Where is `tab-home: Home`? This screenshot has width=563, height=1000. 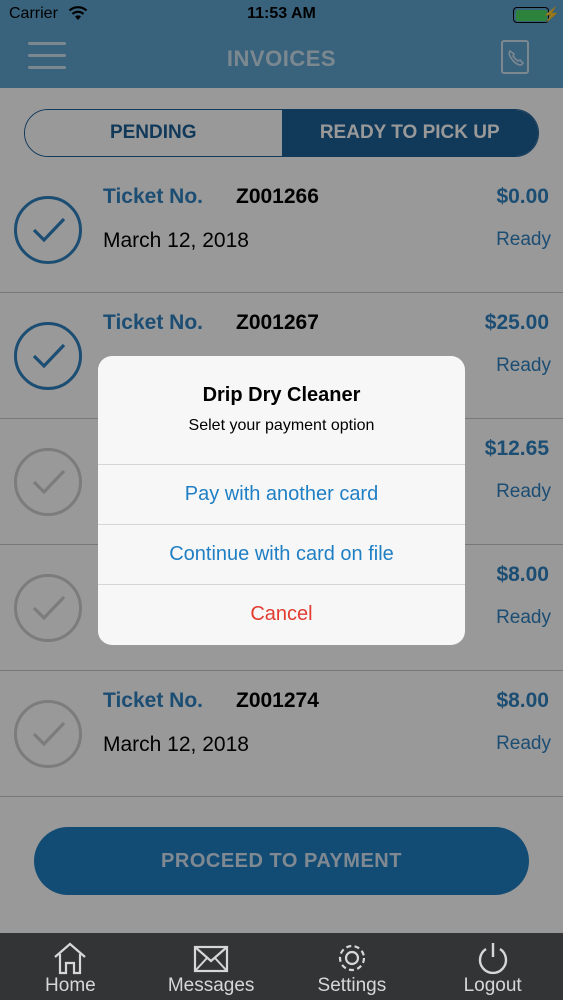
tab-home: Home is located at coordinates (70, 966).